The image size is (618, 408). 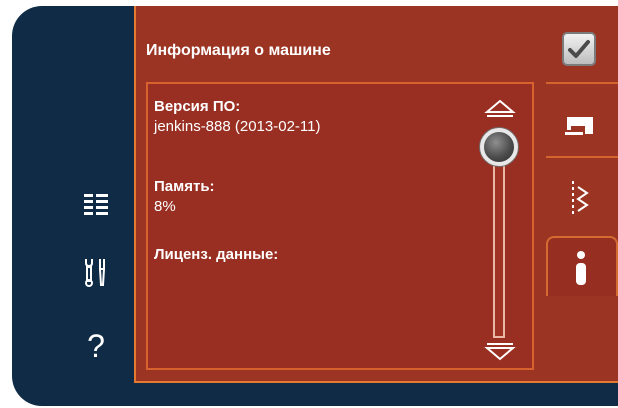 I want to click on list-icon, so click(x=96, y=204).